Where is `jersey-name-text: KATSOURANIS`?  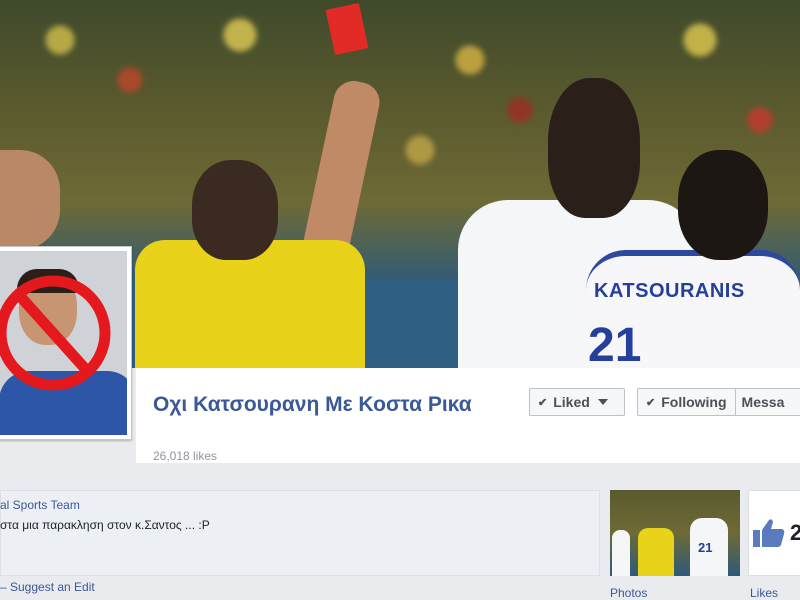 jersey-name-text: KATSOURANIS is located at coordinates (669, 291).